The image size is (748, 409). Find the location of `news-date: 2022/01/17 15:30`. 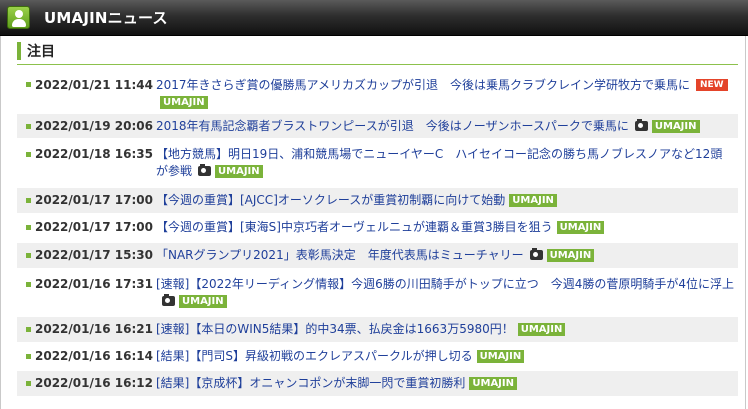

news-date: 2022/01/17 15:30 is located at coordinates (94, 255).